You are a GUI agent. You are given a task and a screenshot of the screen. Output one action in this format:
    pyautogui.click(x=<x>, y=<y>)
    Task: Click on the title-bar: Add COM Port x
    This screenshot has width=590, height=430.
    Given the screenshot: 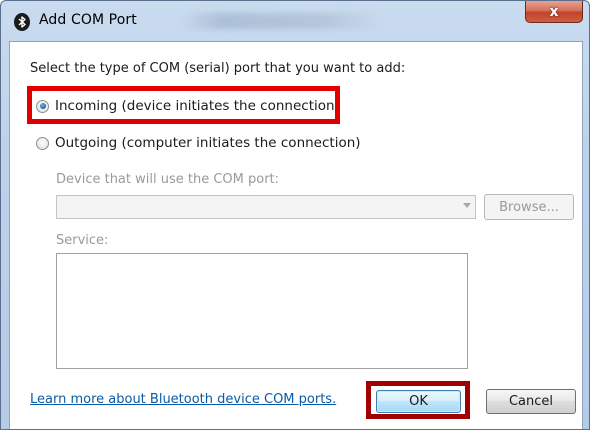 What is the action you would take?
    pyautogui.click(x=295, y=21)
    